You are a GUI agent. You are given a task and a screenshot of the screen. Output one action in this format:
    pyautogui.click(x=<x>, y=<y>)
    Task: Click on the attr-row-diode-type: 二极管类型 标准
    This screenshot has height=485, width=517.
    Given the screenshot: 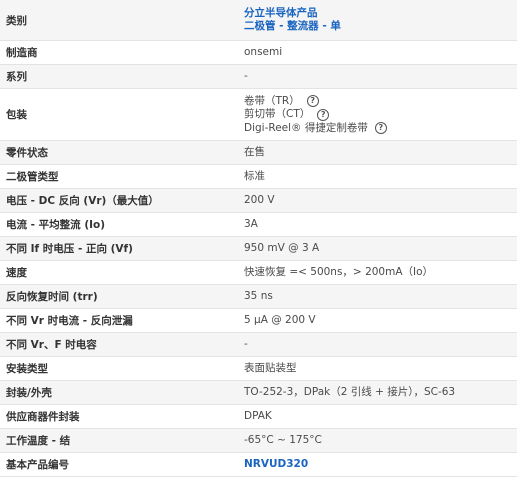 What is the action you would take?
    pyautogui.click(x=258, y=177)
    